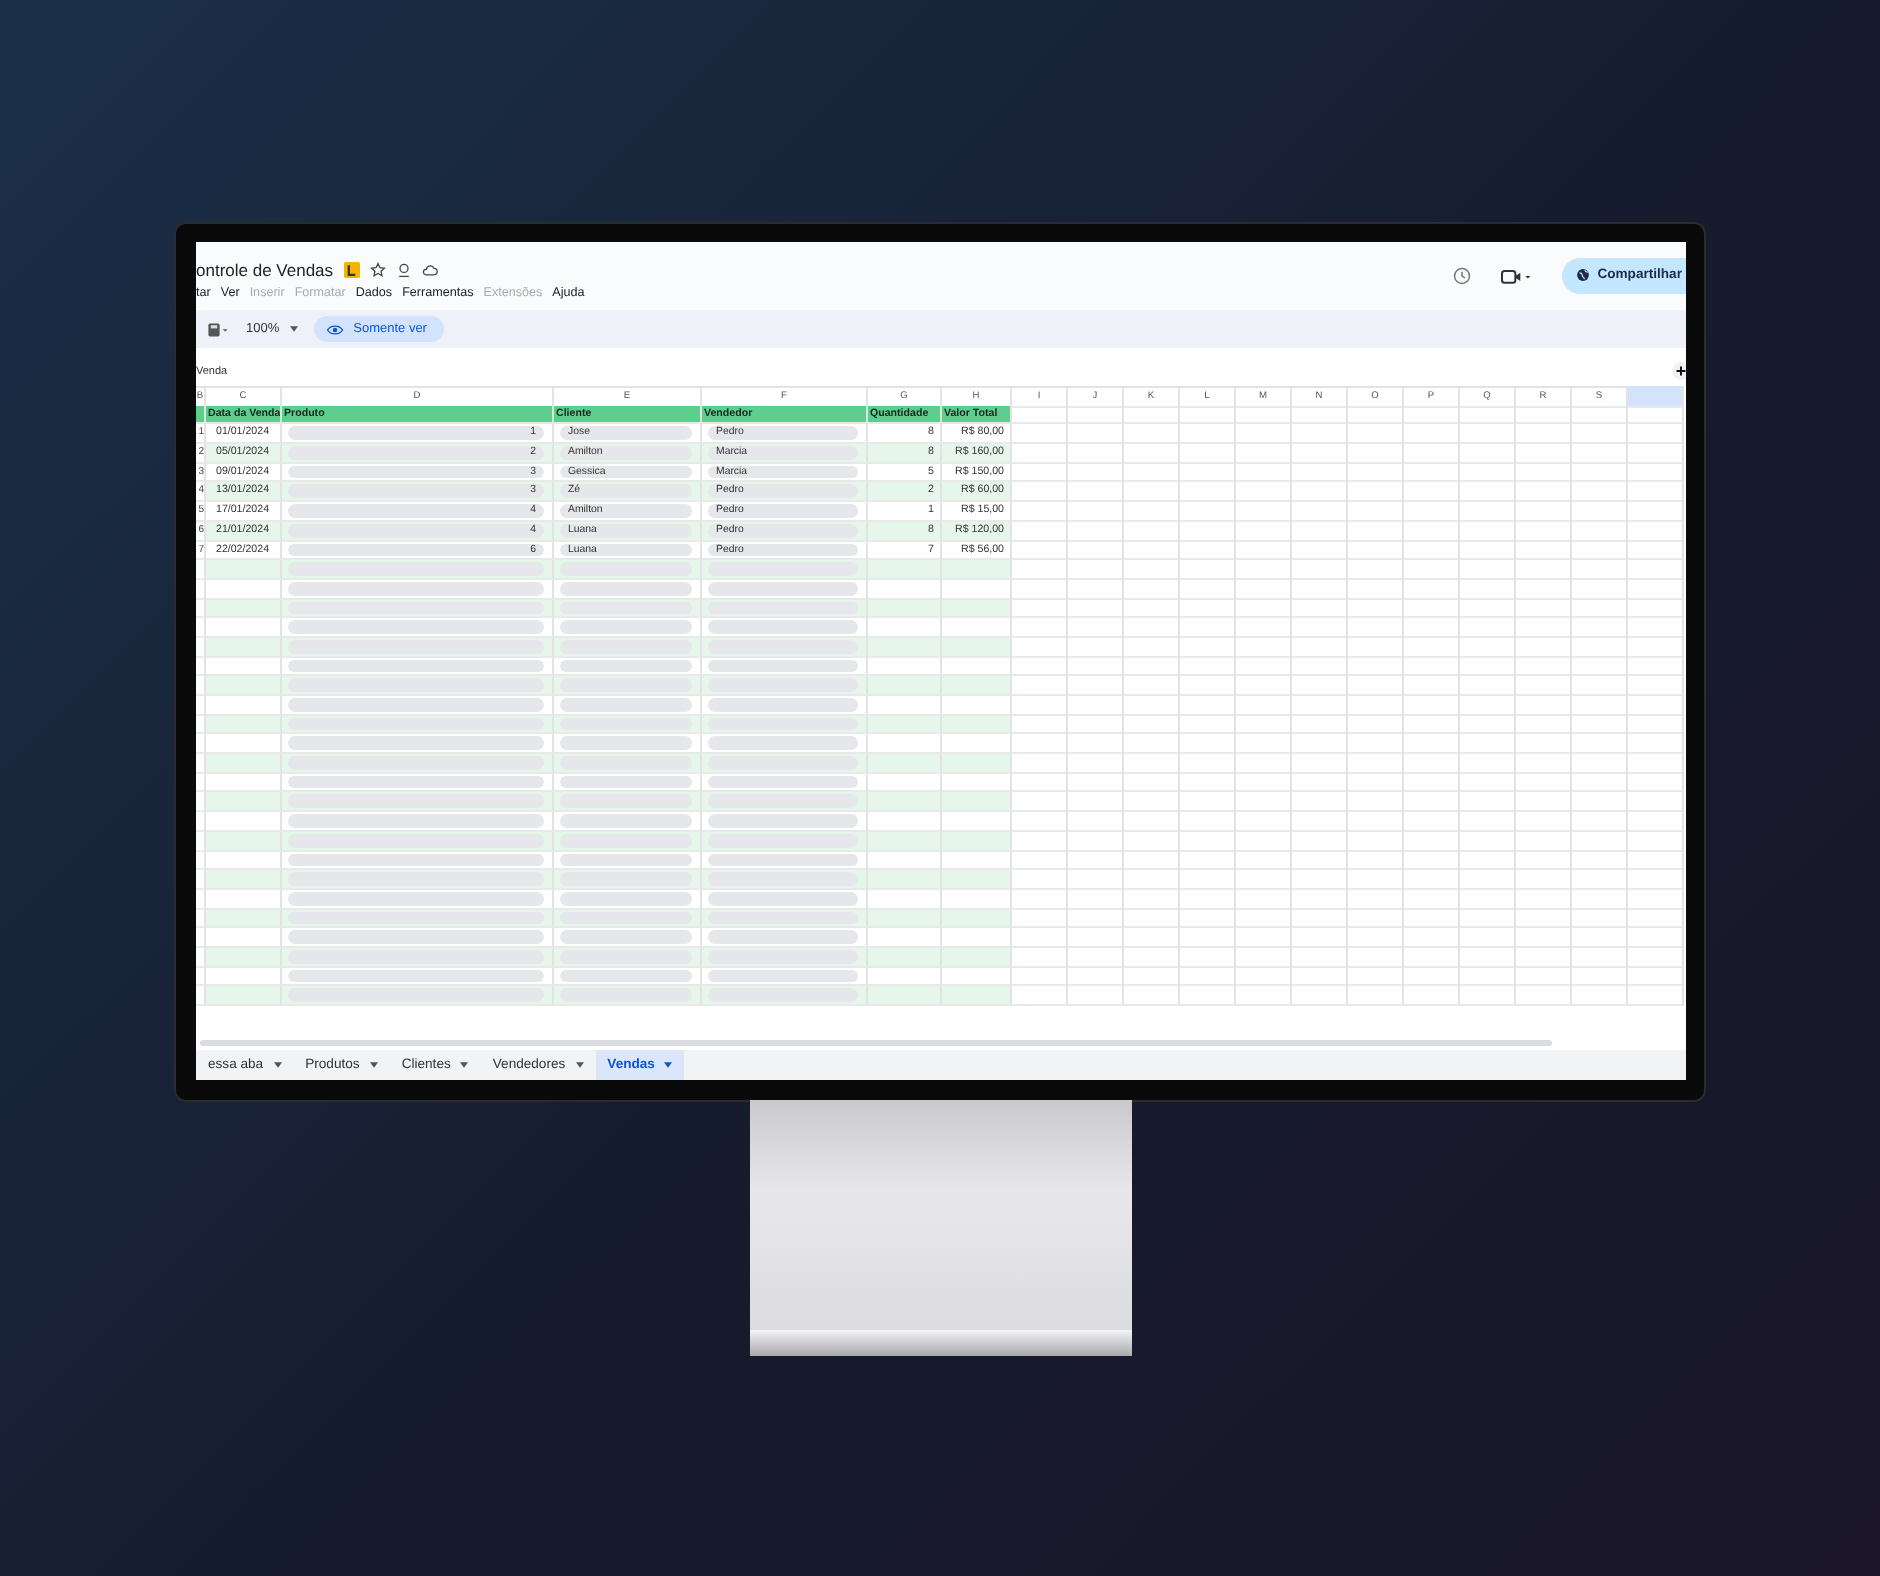 This screenshot has height=1576, width=1880. What do you see at coordinates (1516, 275) in the screenshot?
I see `video-call-icon` at bounding box center [1516, 275].